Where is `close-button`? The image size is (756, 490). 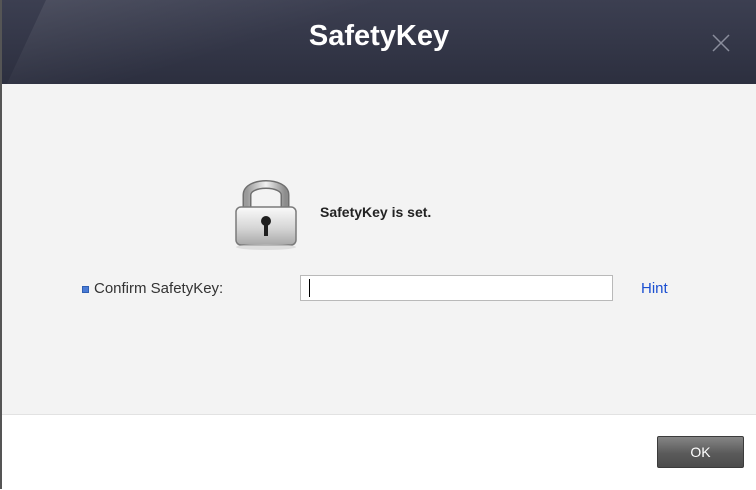
close-button is located at coordinates (721, 43).